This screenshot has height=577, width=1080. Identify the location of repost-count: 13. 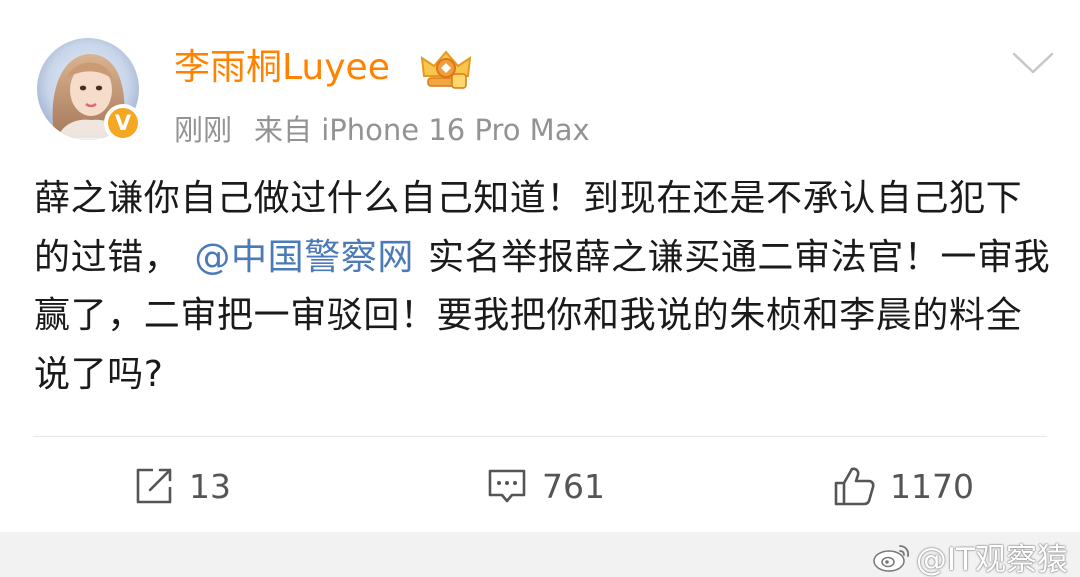
(210, 486).